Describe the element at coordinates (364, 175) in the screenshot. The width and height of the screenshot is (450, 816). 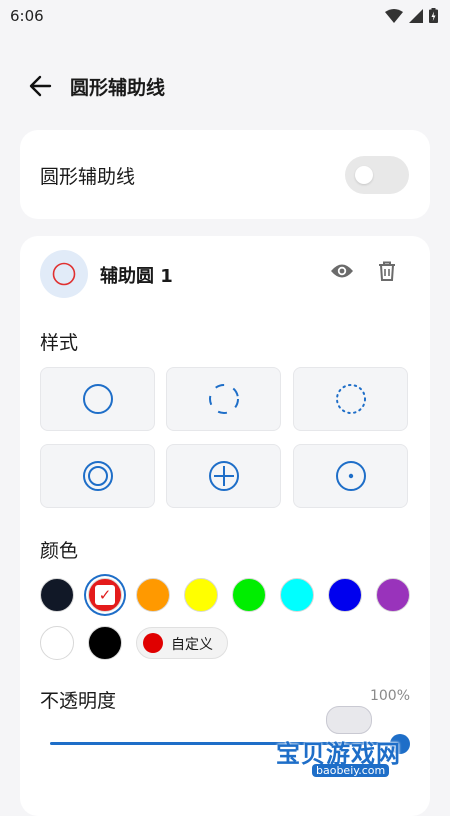
I see `toggle-knob` at that location.